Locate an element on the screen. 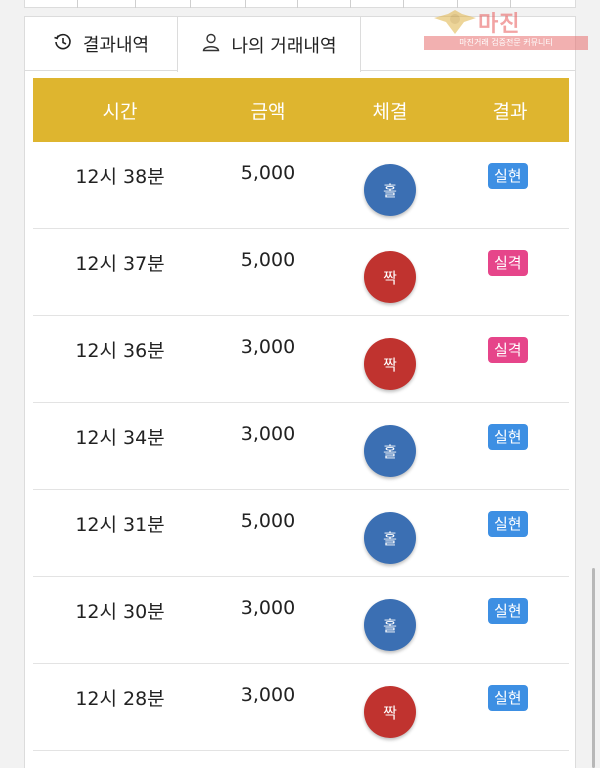 The height and width of the screenshot is (768, 600). watermark-subtitle: 마진거래 검증전문 커뮤니티 is located at coordinates (506, 43).